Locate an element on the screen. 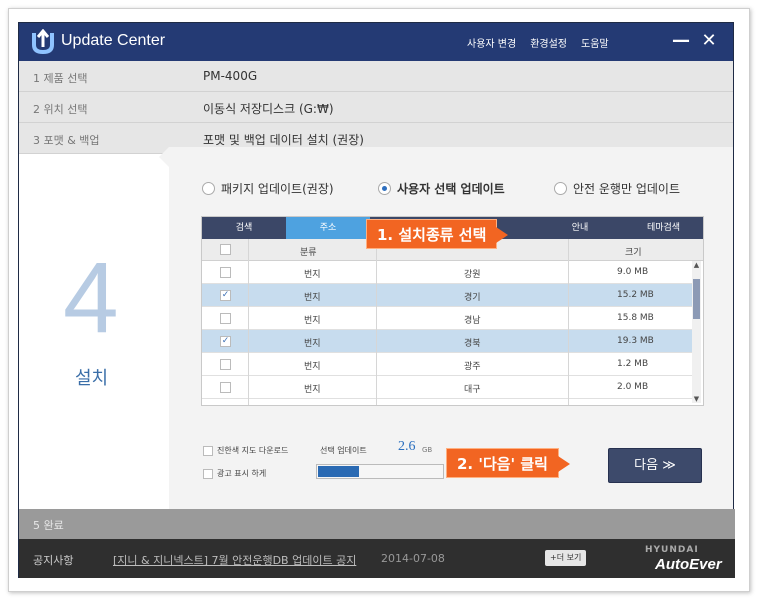  scroll-up-icon: ▲ is located at coordinates (696, 265).